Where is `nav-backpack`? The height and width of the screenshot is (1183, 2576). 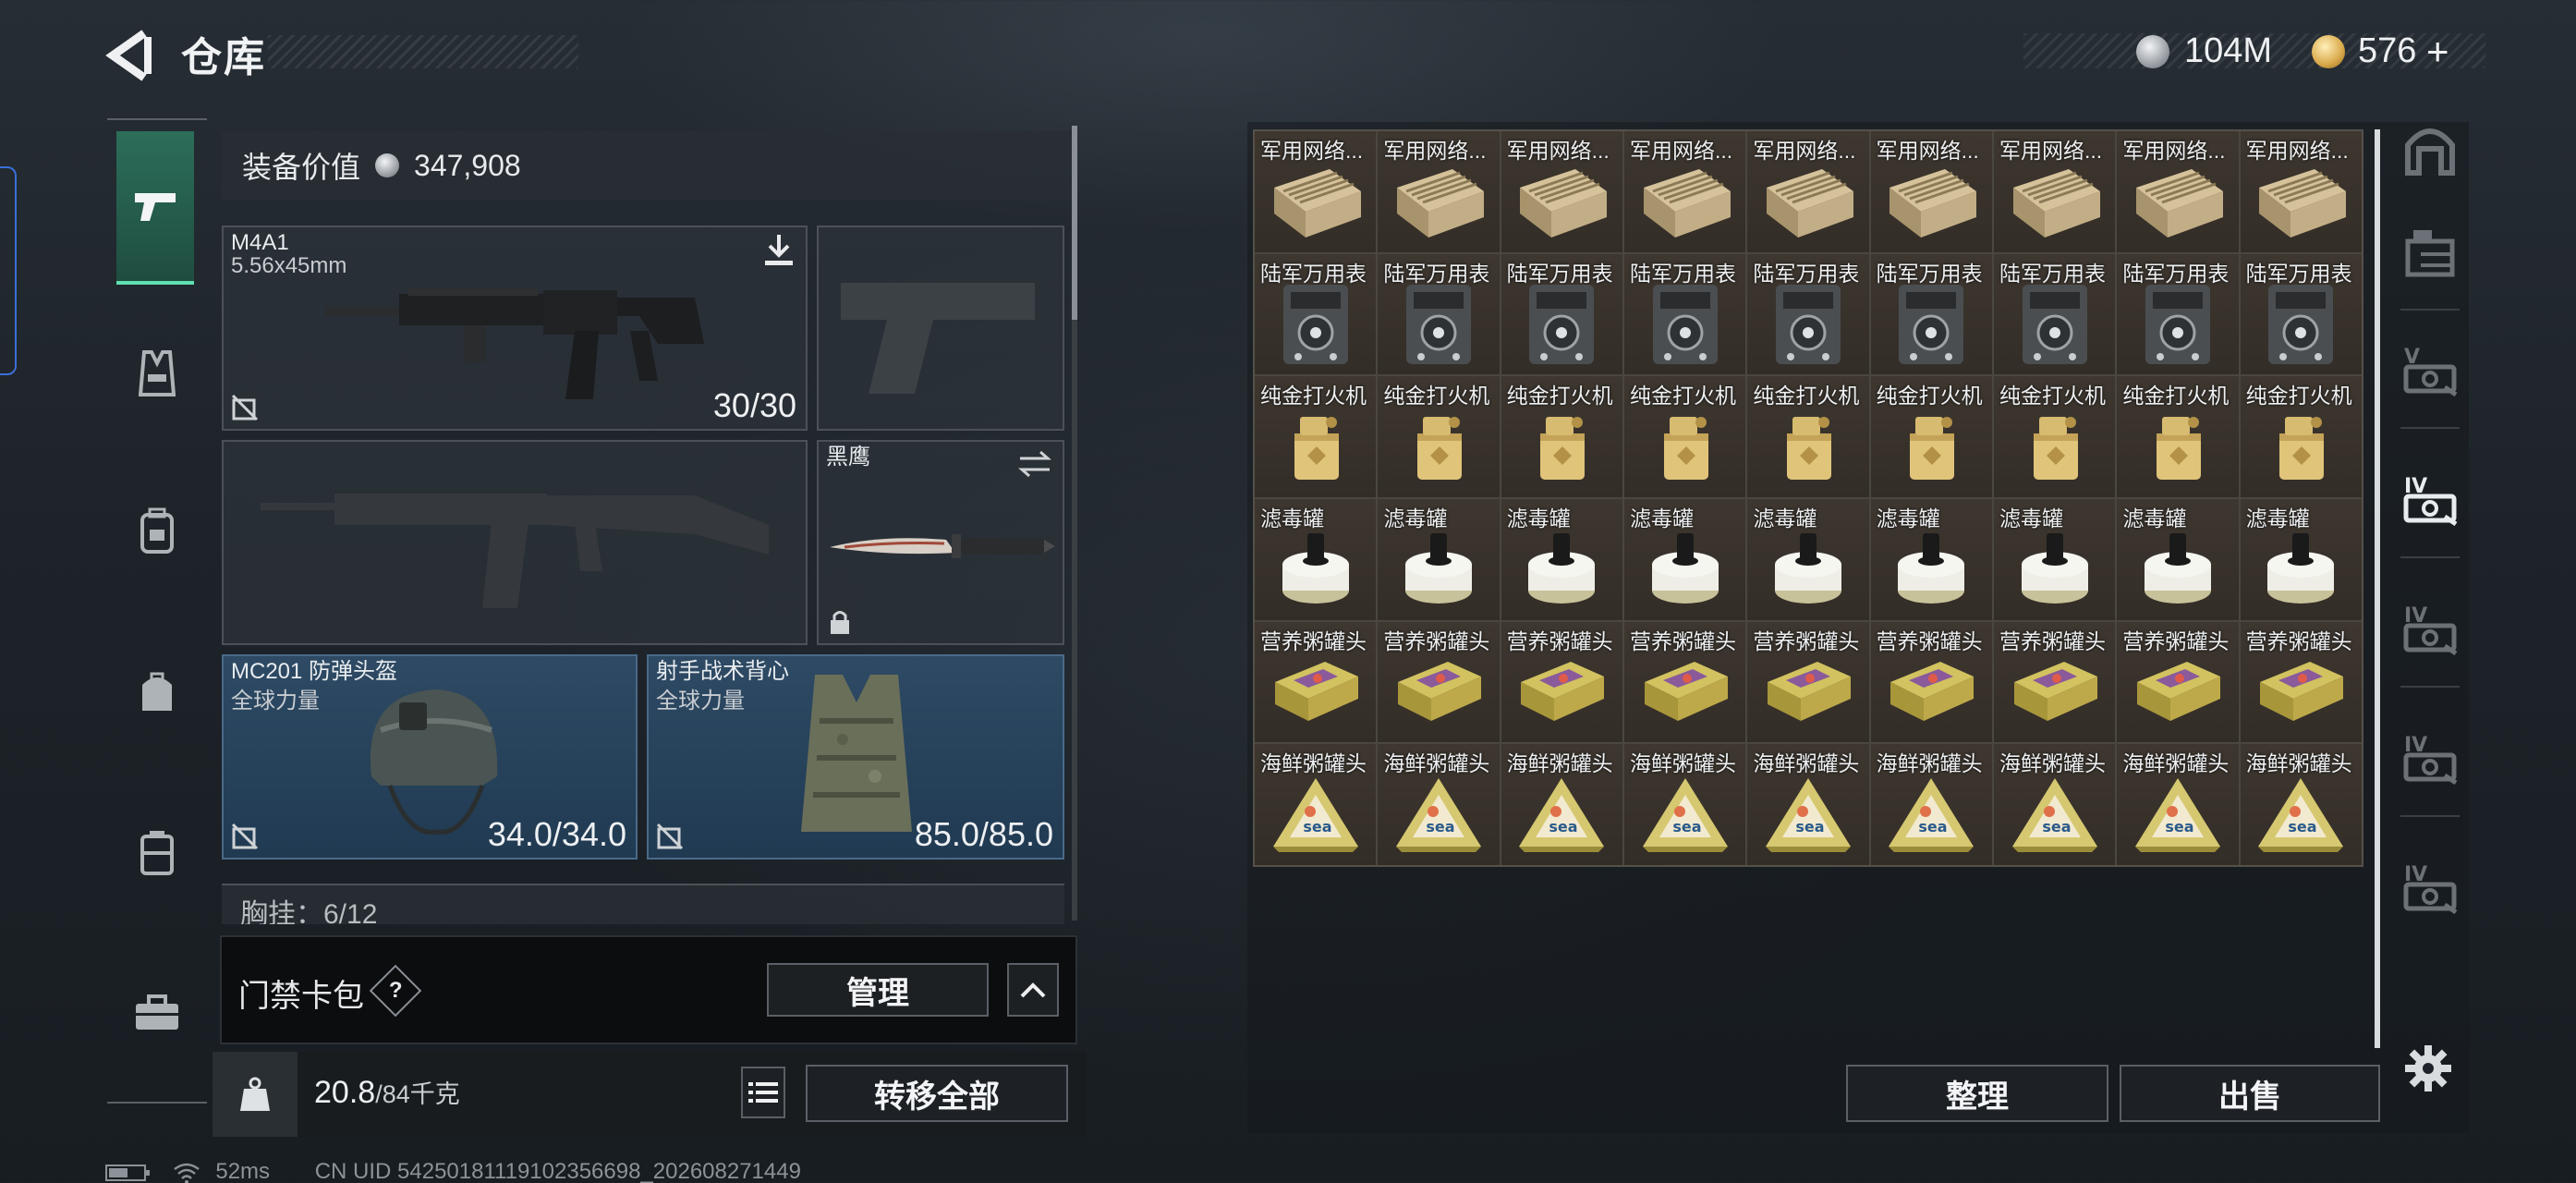
nav-backpack is located at coordinates (157, 531).